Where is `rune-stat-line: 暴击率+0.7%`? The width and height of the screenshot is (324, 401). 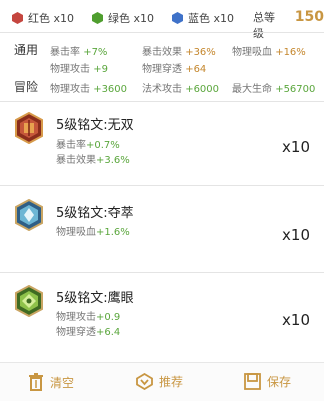
rune-stat-line: 暴击率+0.7% is located at coordinates (88, 143).